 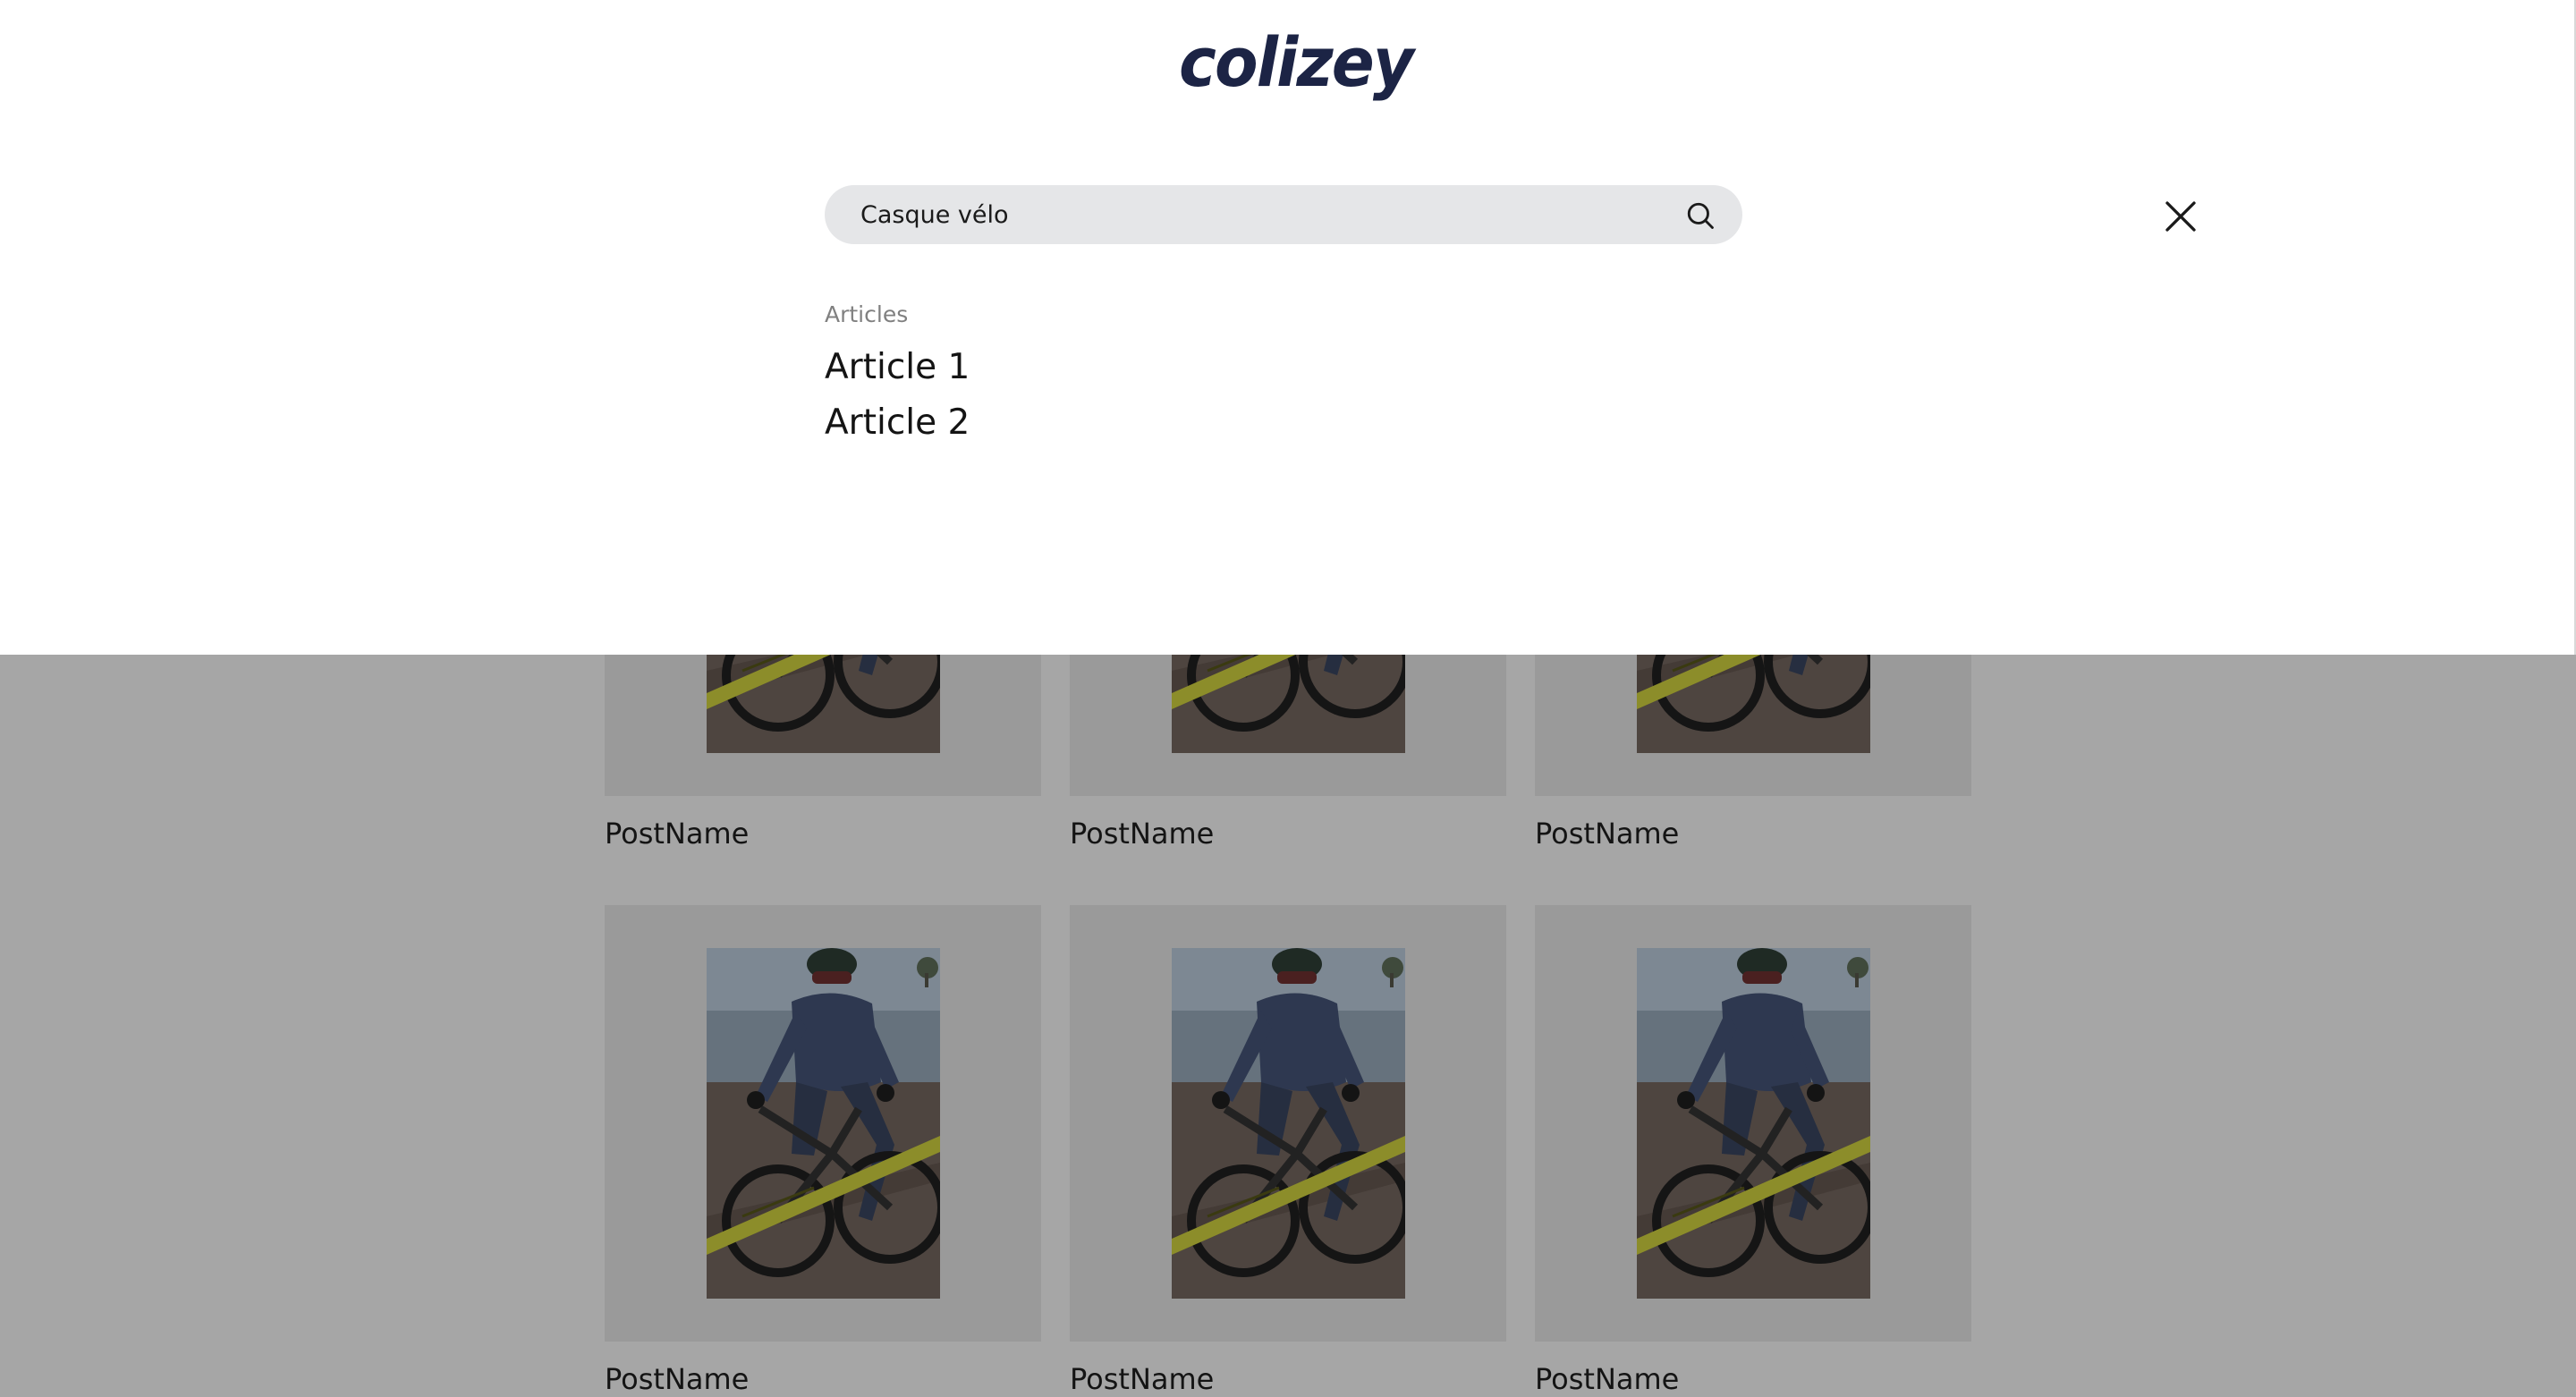 I want to click on search-results: Articles Article 1 Article 2, so click(x=1182, y=374).